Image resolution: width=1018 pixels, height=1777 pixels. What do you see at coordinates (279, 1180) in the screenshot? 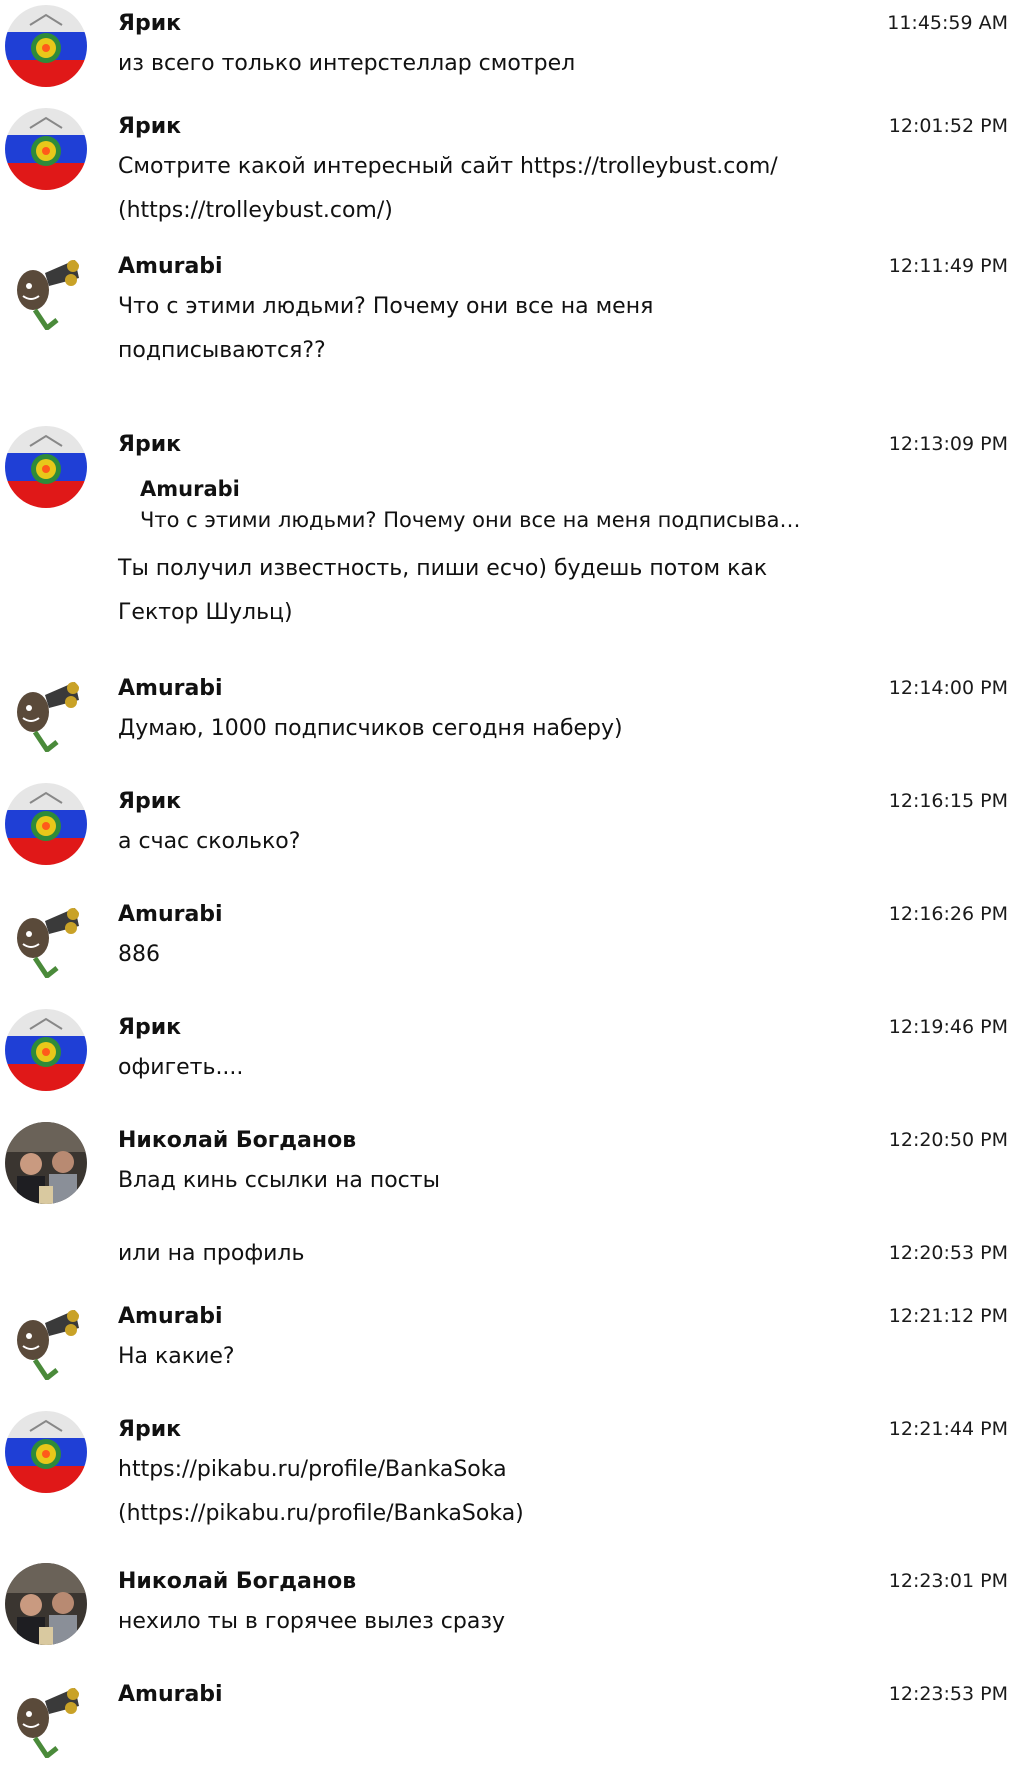
I see `message-text: Влад кинь ссылки на посты` at bounding box center [279, 1180].